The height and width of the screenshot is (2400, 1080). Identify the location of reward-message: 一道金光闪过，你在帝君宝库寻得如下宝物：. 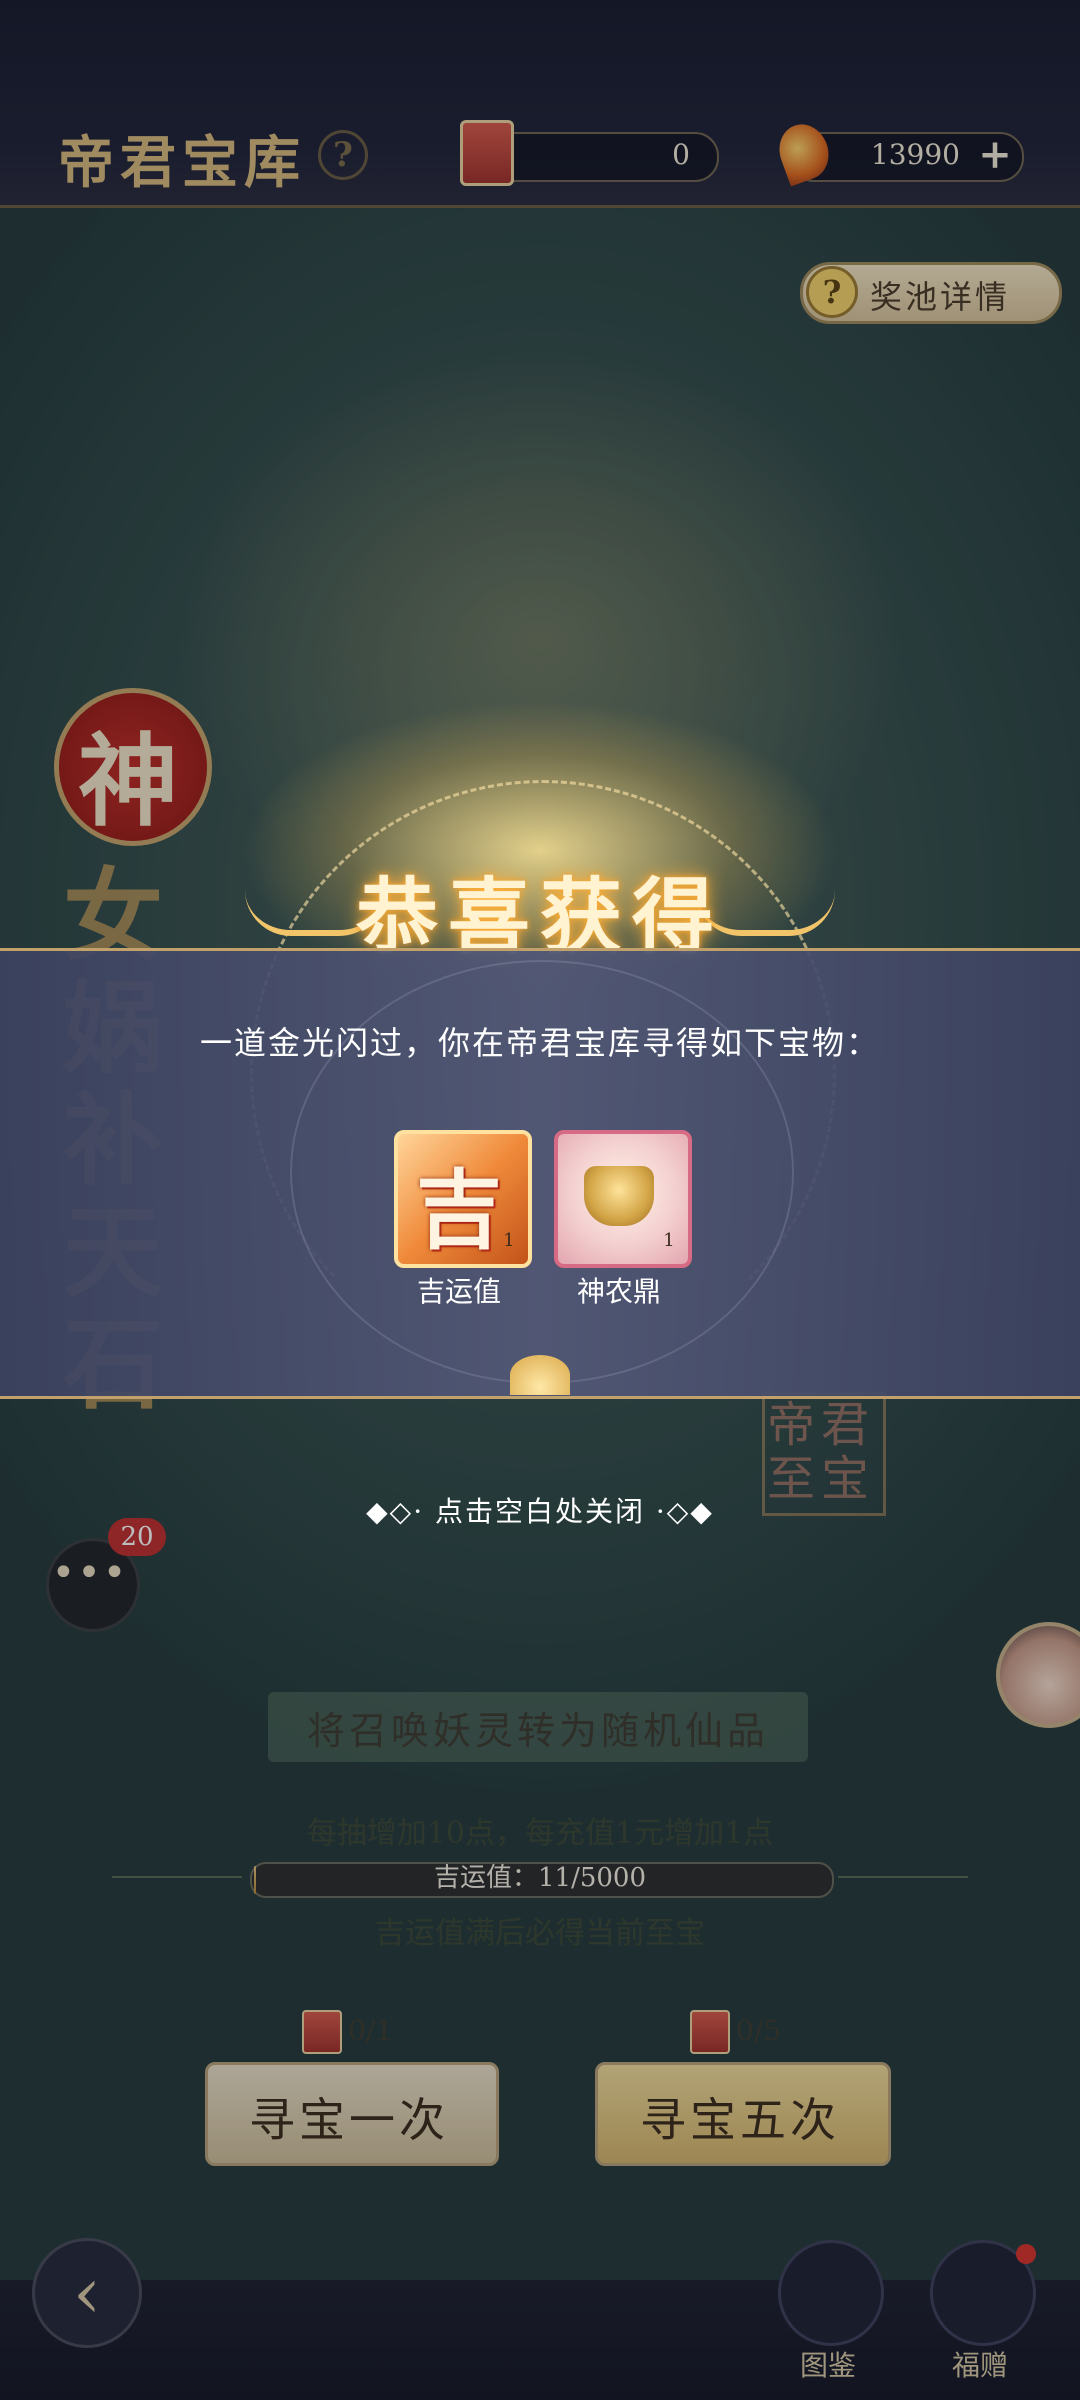
(539, 1043).